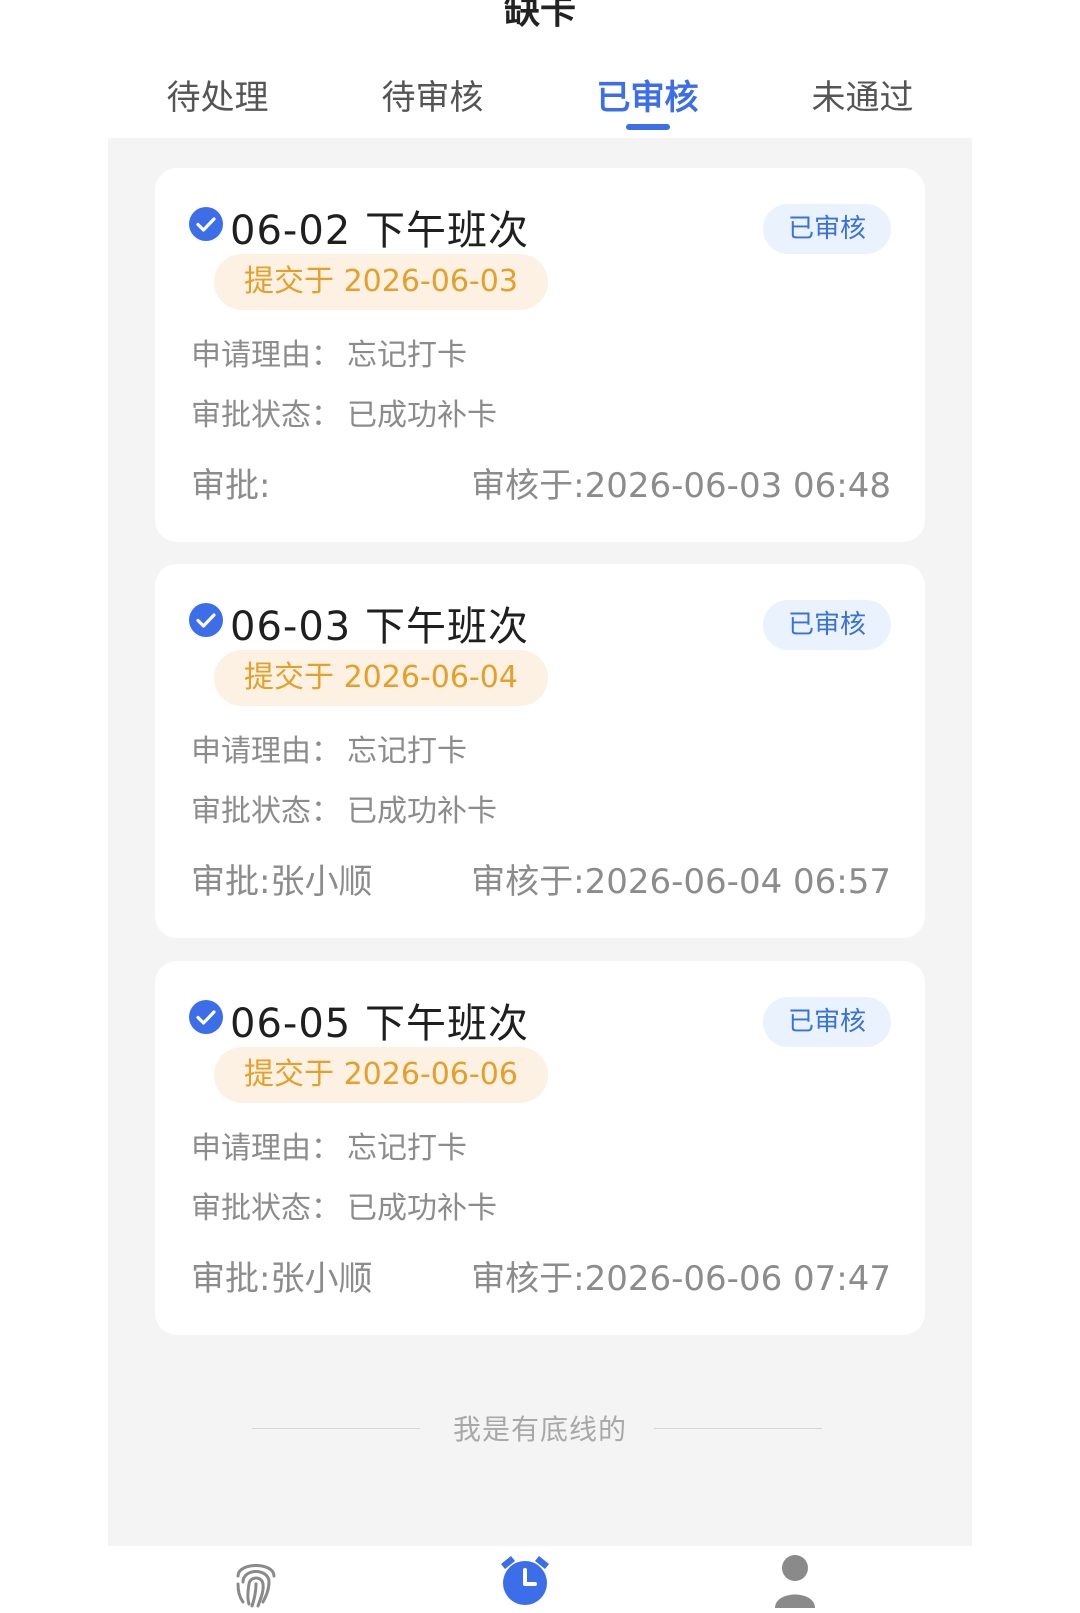 The width and height of the screenshot is (1080, 1613). I want to click on approver: 审批:, so click(231, 486).